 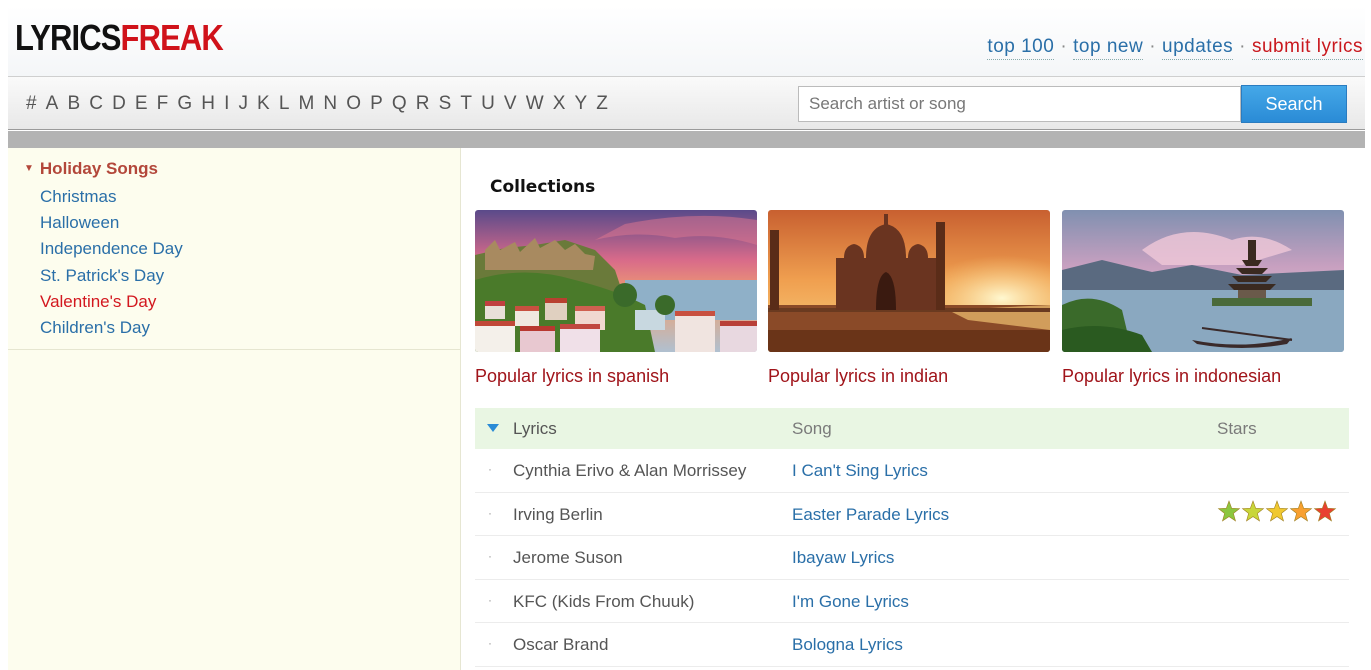 I want to click on artist-name: Irving Berlin, so click(x=558, y=514).